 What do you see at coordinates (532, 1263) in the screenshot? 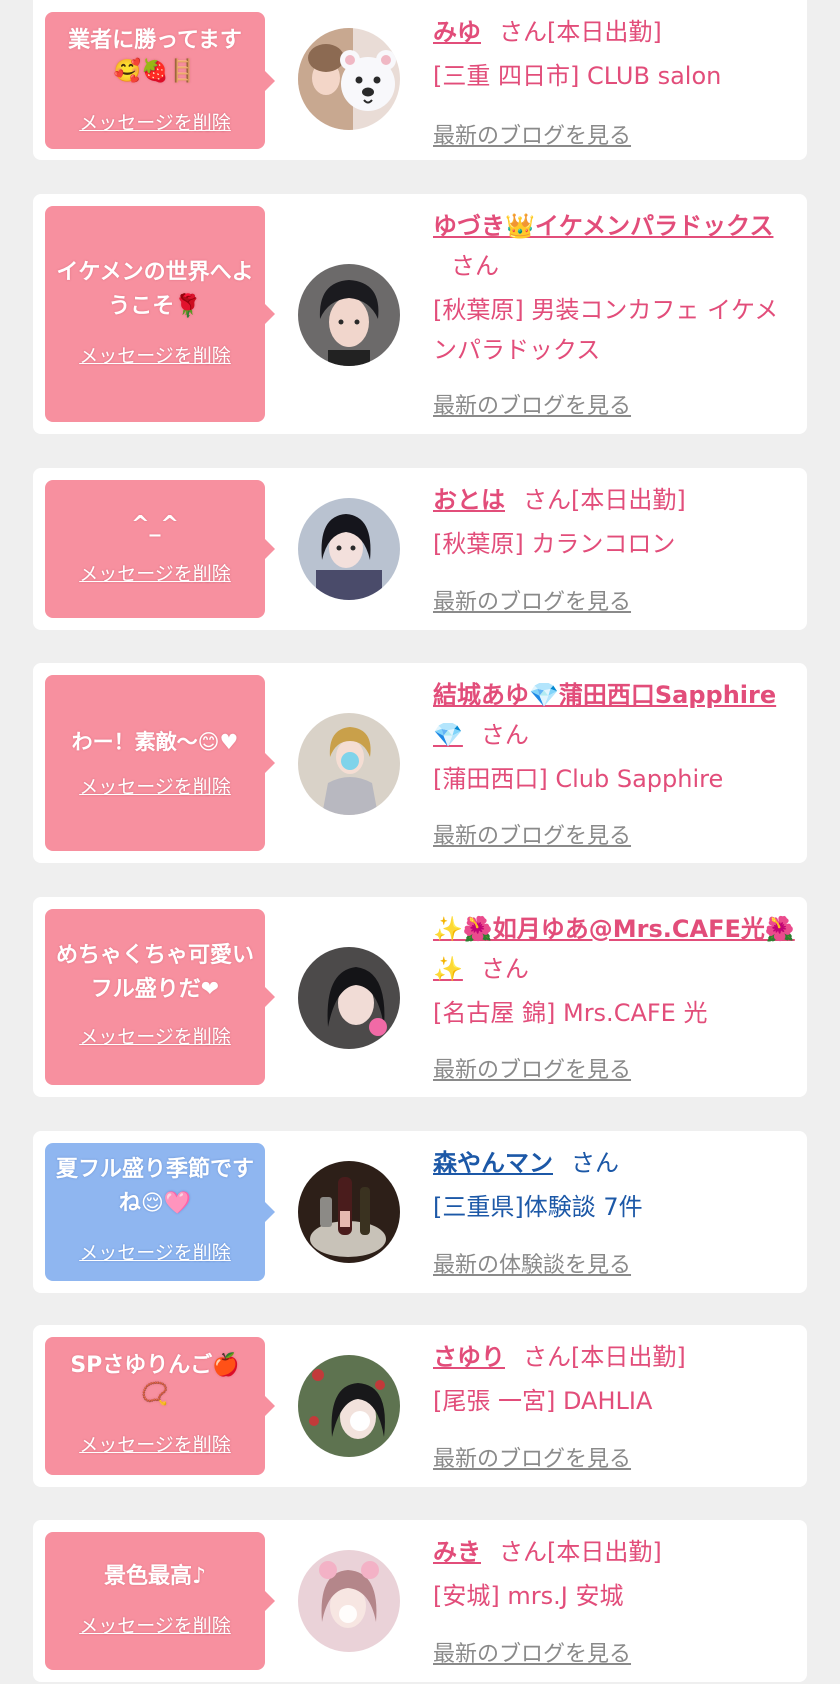
I see `latest-review-link: 最新の体験談を見る` at bounding box center [532, 1263].